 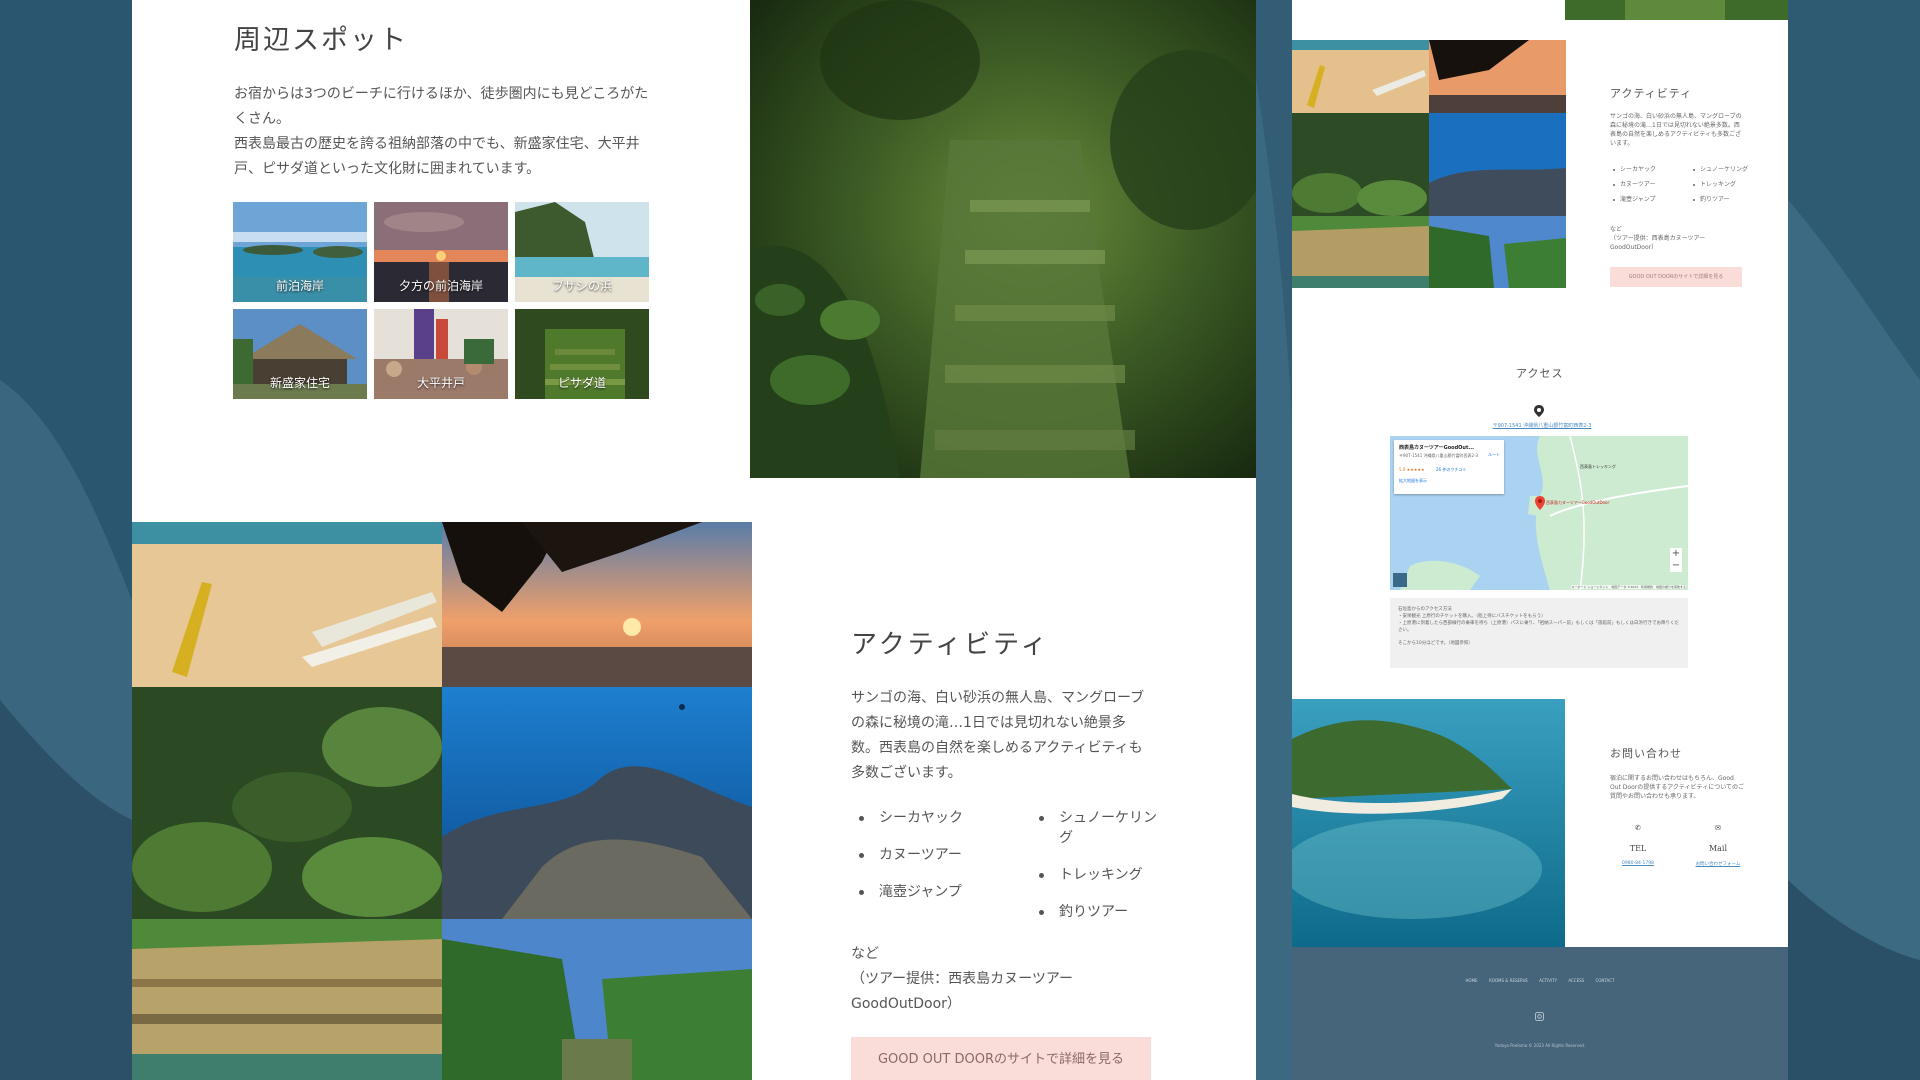 What do you see at coordinates (1638, 828) in the screenshot?
I see `phone-icon: ✆` at bounding box center [1638, 828].